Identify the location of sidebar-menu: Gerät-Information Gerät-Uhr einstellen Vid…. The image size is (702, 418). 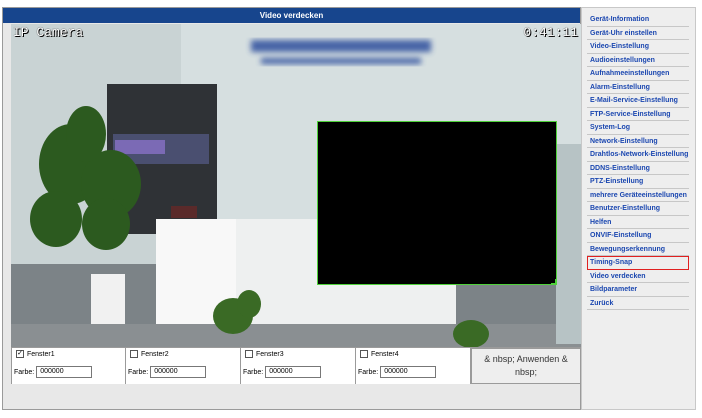
(638, 161).